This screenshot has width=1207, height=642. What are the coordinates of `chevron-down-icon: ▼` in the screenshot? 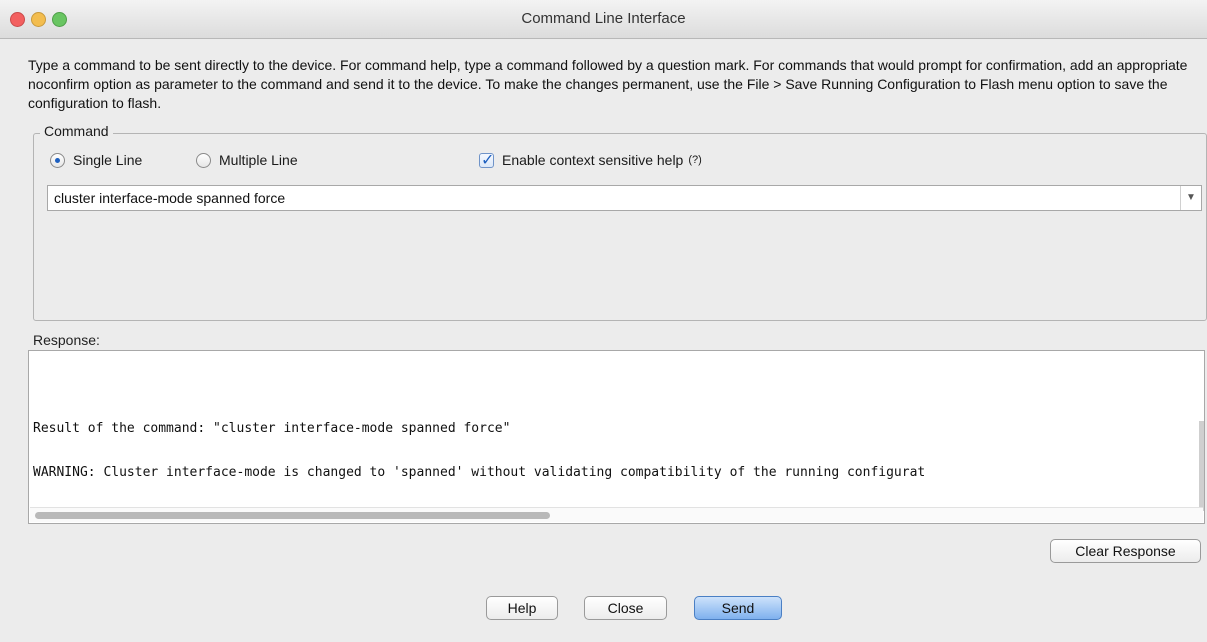 It's located at (1190, 198).